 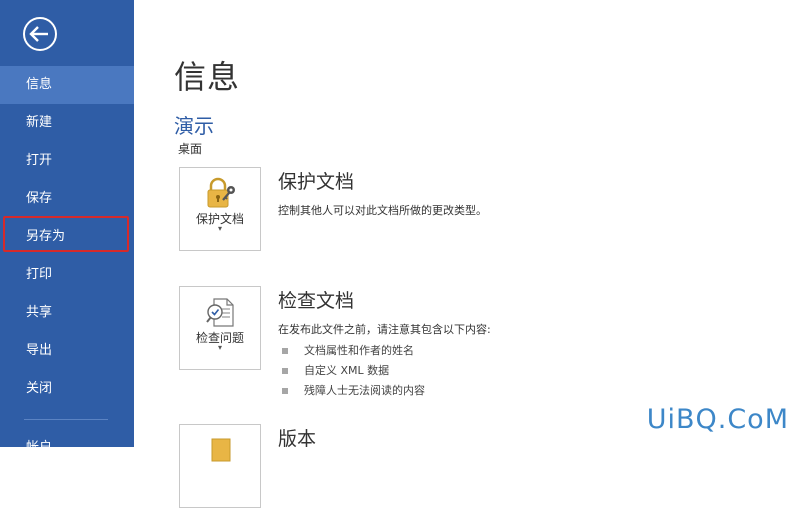 I want to click on list-item-text: 自定义 XML 数据, so click(x=347, y=370).